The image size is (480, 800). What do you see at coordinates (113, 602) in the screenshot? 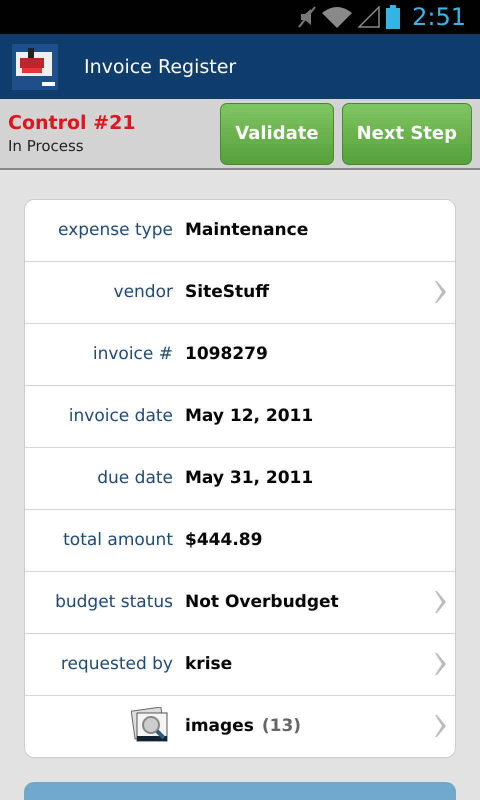
I see `field-label: budget status` at bounding box center [113, 602].